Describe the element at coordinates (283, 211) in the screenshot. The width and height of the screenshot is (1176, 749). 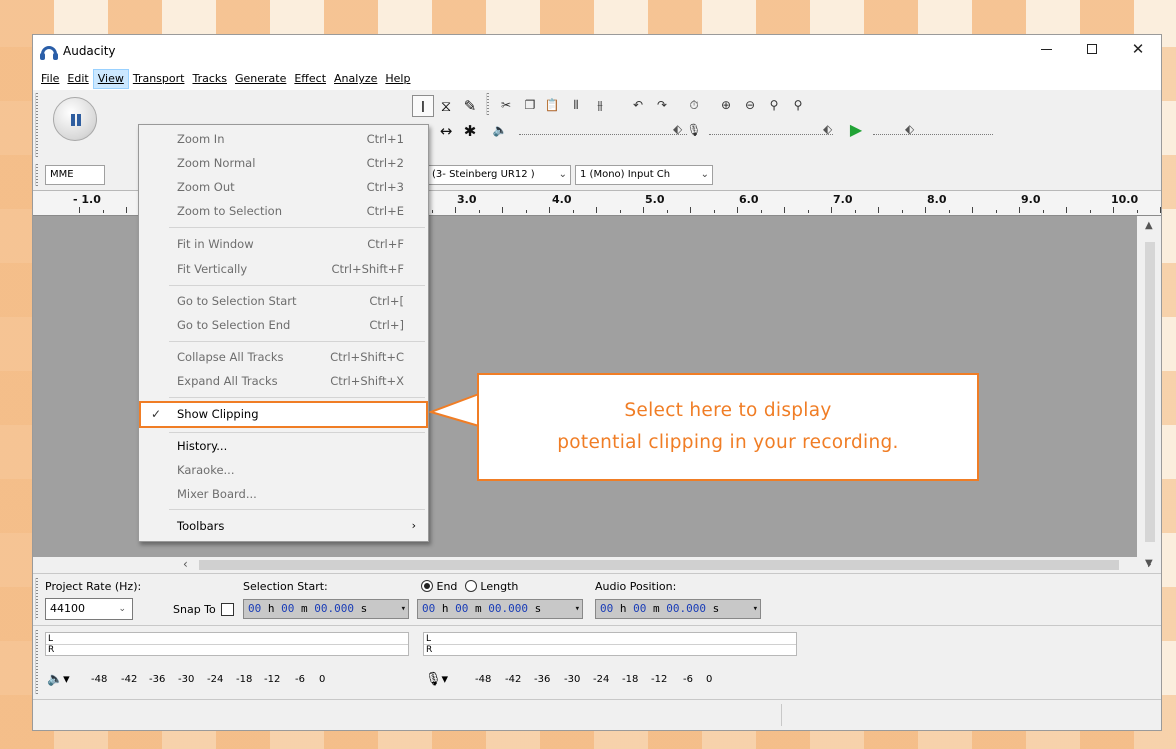
I see `menu-item-zoom-to-selection: Zoom to Selection Ctrl+E` at that location.